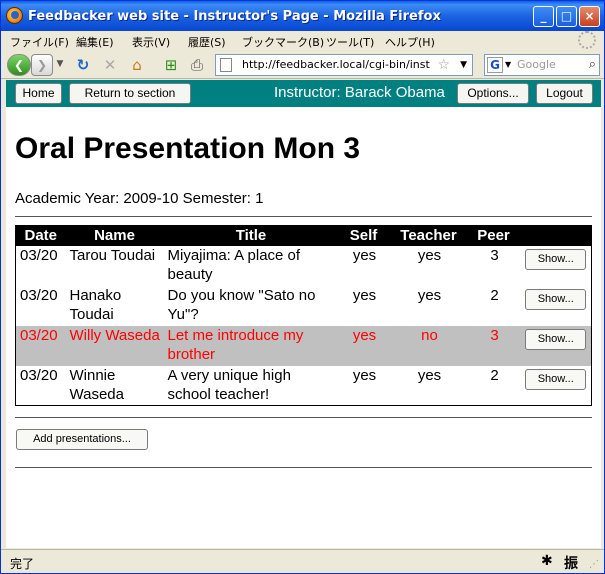 This screenshot has height=574, width=605. Describe the element at coordinates (207, 42) in the screenshot. I see `menu-history: 履歴(S)` at that location.